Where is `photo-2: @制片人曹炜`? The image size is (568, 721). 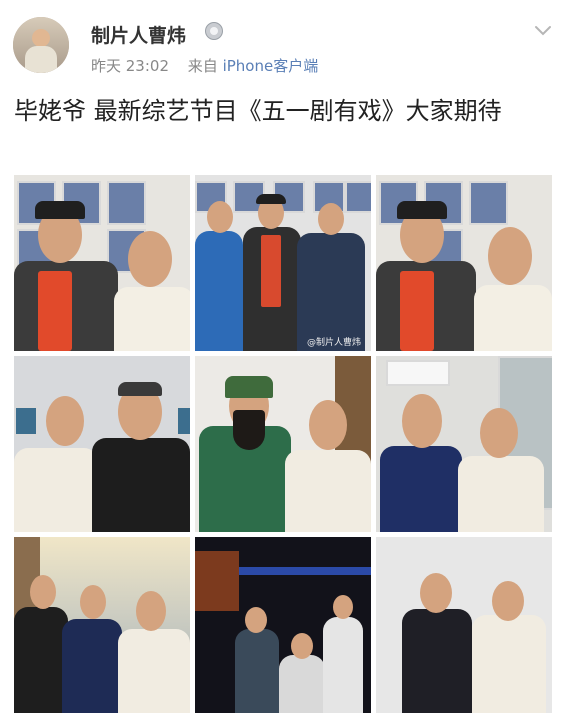 photo-2: @制片人曹炜 is located at coordinates (283, 263).